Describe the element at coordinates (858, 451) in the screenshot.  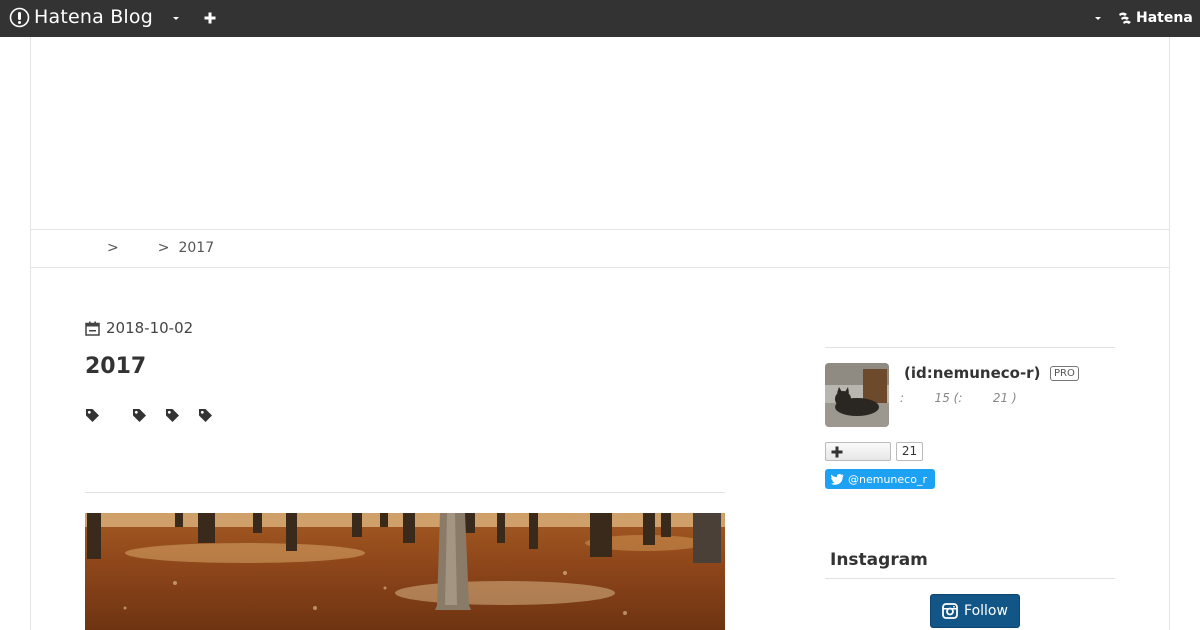
I see `reader-follow-button` at that location.